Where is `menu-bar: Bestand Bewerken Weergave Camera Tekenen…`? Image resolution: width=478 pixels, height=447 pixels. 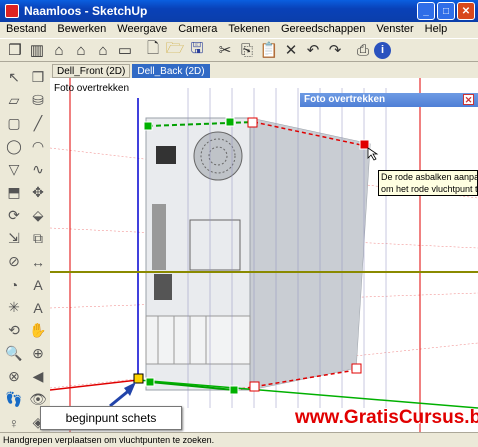
menu-bar: Bestand Bewerken Weergave Camera Tekenen… is located at coordinates (239, 30).